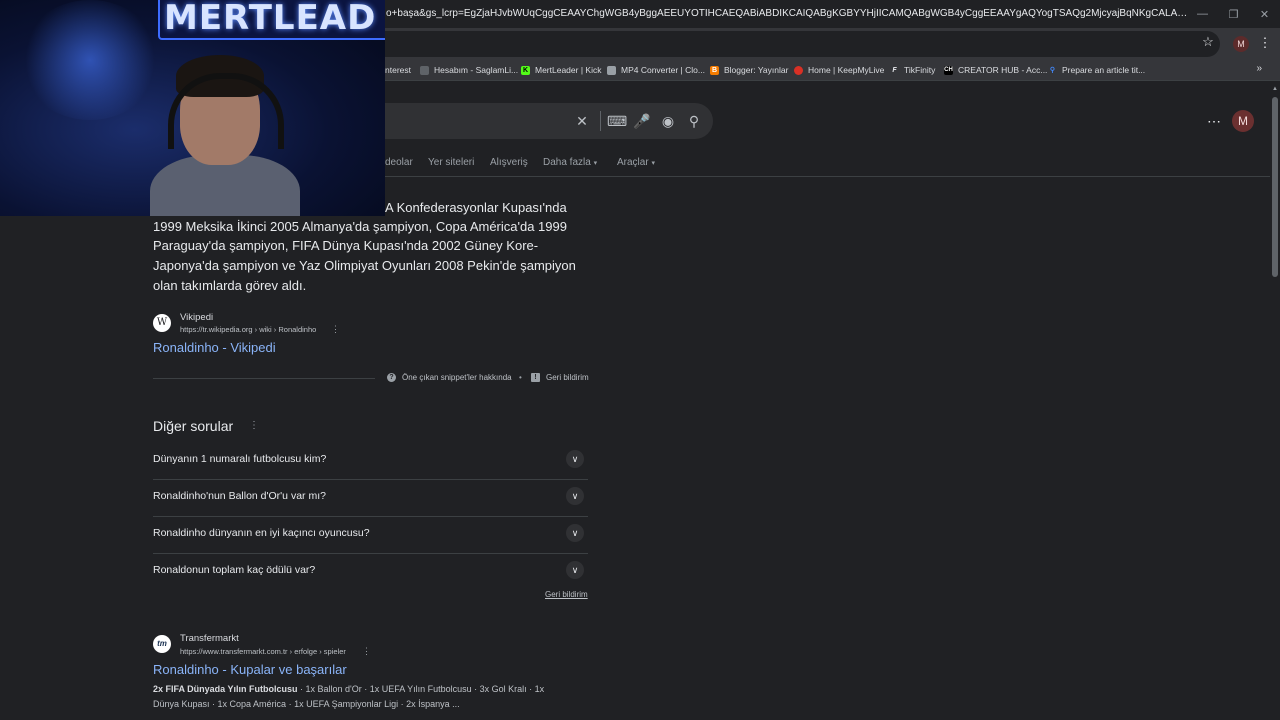  What do you see at coordinates (1259, 68) in the screenshot?
I see `more-bookmarks-icon: »` at bounding box center [1259, 68].